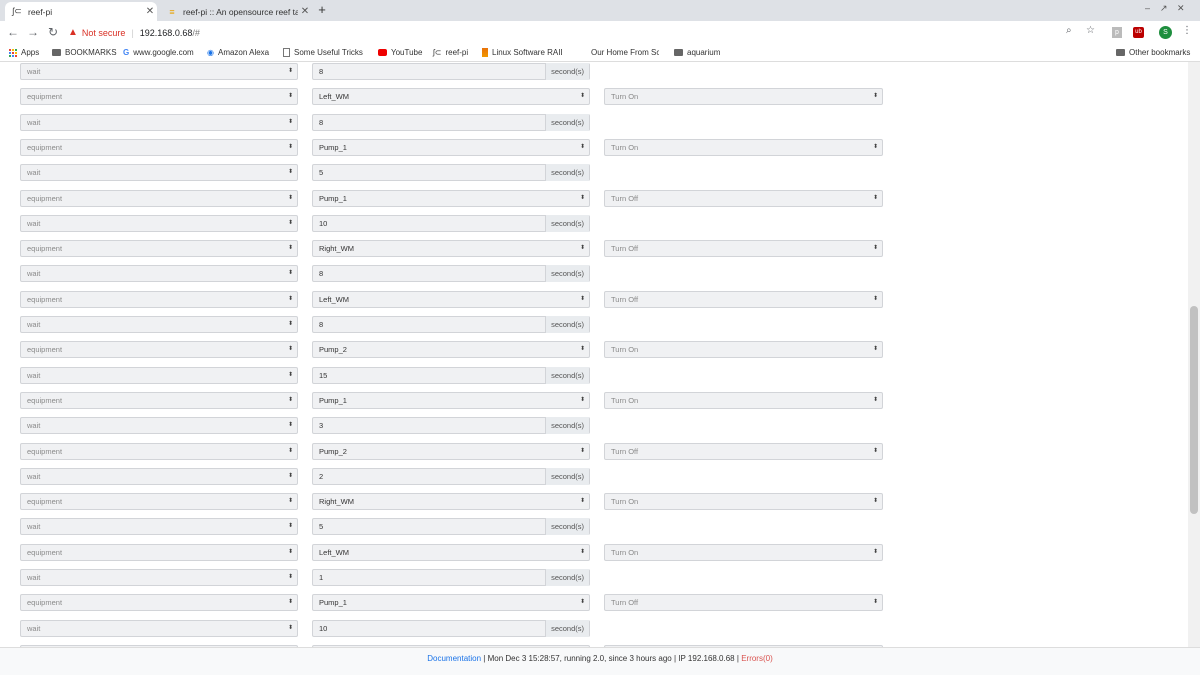 Image resolution: width=1200 pixels, height=675 pixels. What do you see at coordinates (1187, 30) in the screenshot?
I see `menu-icon: ⋮` at bounding box center [1187, 30].